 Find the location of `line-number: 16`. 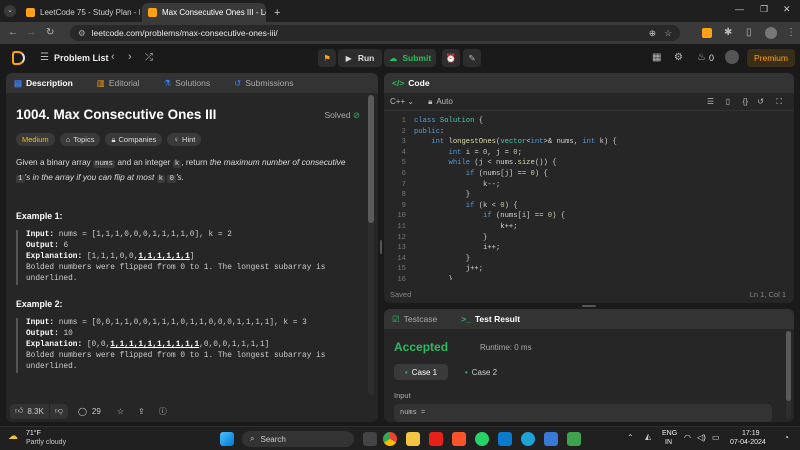

line-number: 16 is located at coordinates (401, 279).